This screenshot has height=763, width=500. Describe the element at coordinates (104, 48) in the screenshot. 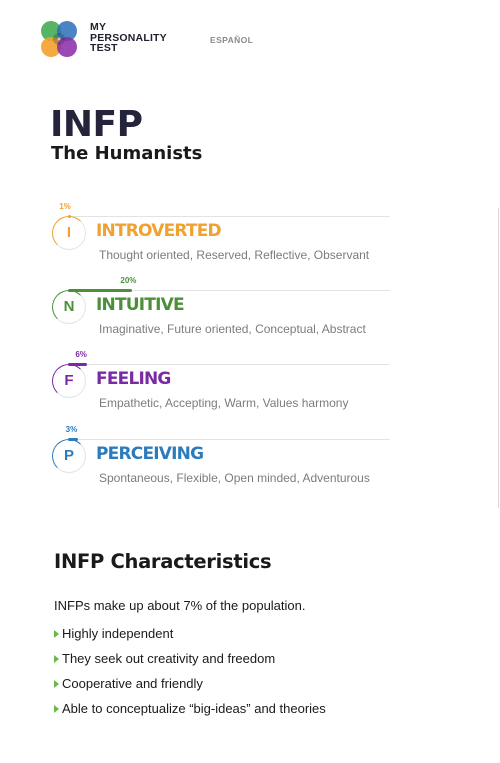

I see `brand-line-3: TEST` at that location.